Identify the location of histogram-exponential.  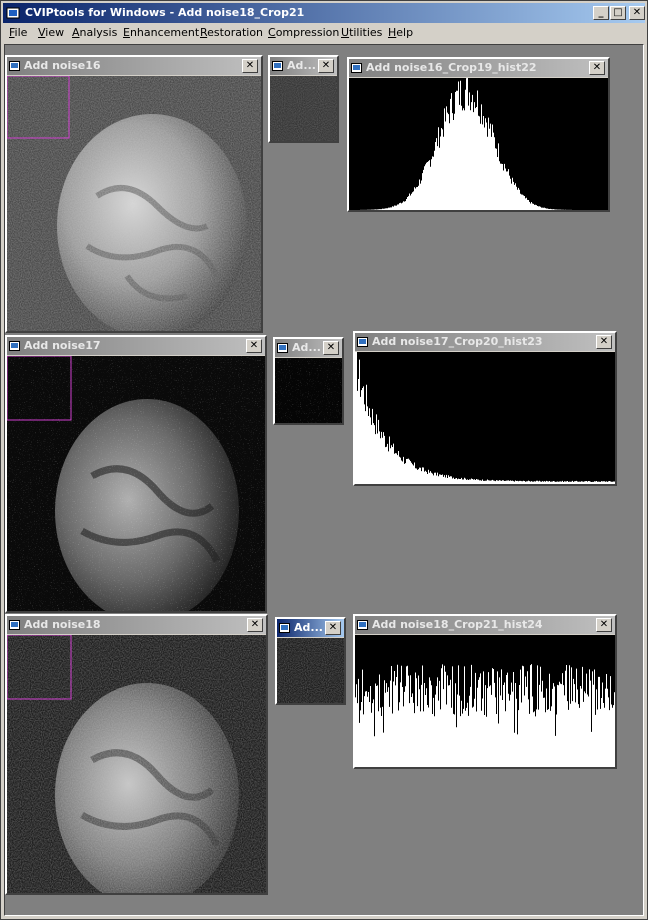
(485, 418).